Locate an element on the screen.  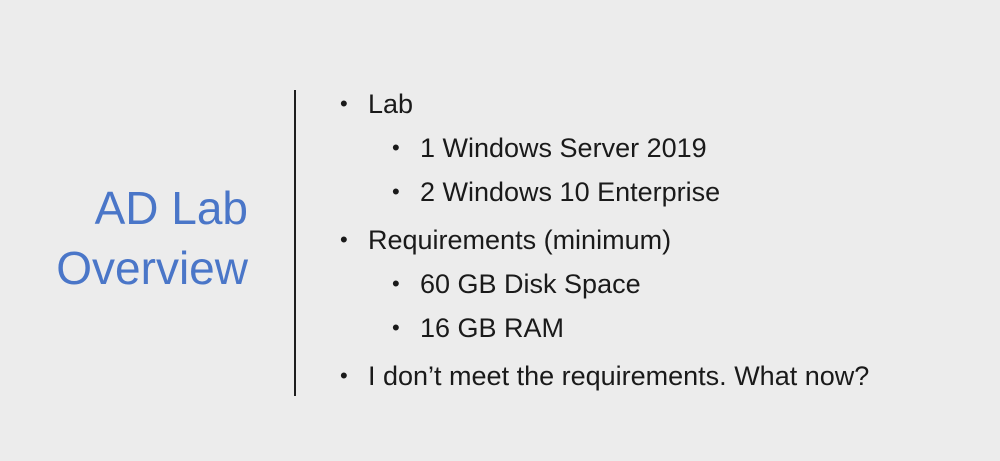
title-line-2: Overview is located at coordinates (152, 268).